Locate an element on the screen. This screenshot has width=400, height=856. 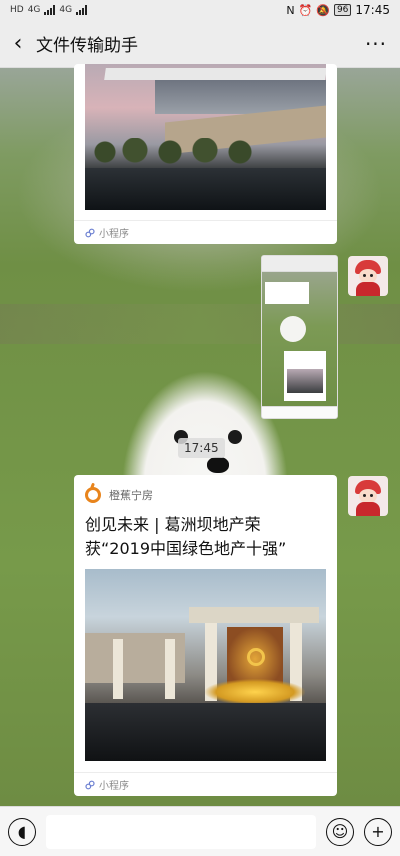
input-bar: ◖ ☺ + is located at coordinates (200, 831).